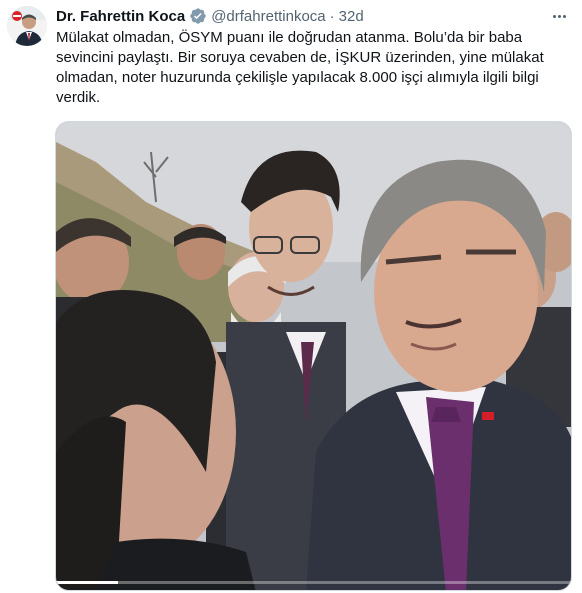  Describe the element at coordinates (78, 97) in the screenshot. I see `tweet-text-line: verdik.` at that location.